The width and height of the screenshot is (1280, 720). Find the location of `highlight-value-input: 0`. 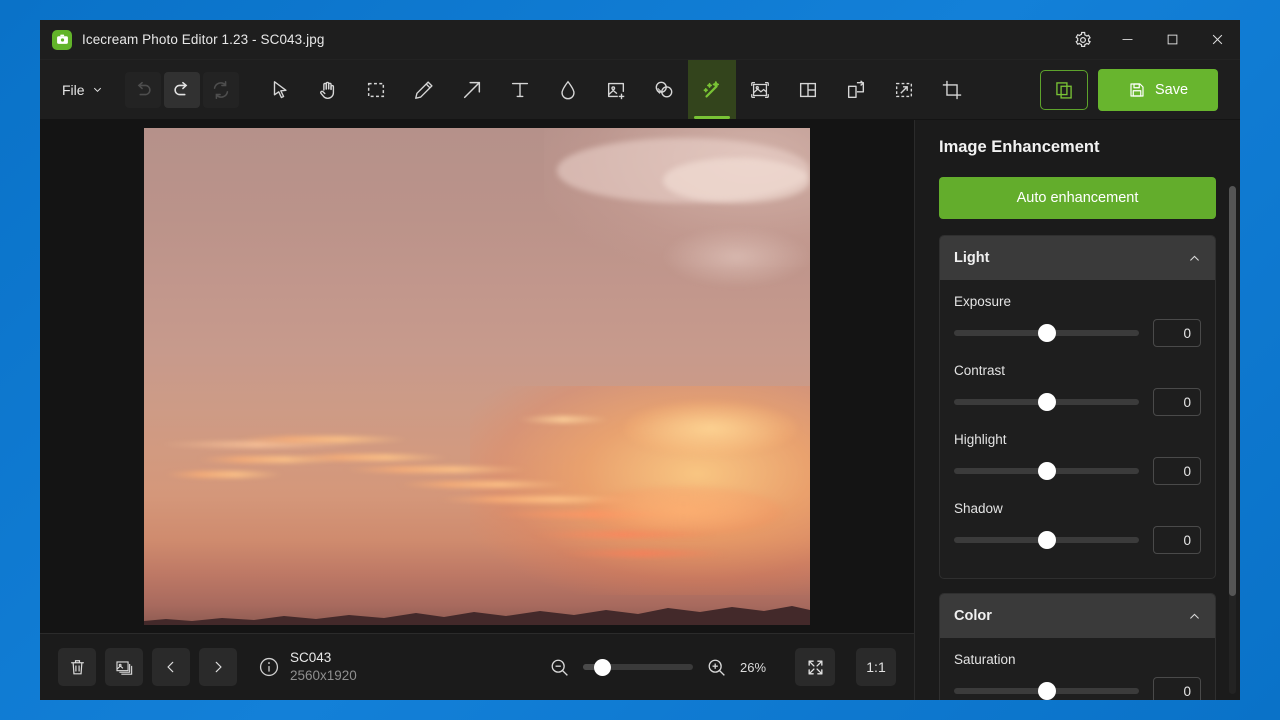

highlight-value-input: 0 is located at coordinates (1177, 471).